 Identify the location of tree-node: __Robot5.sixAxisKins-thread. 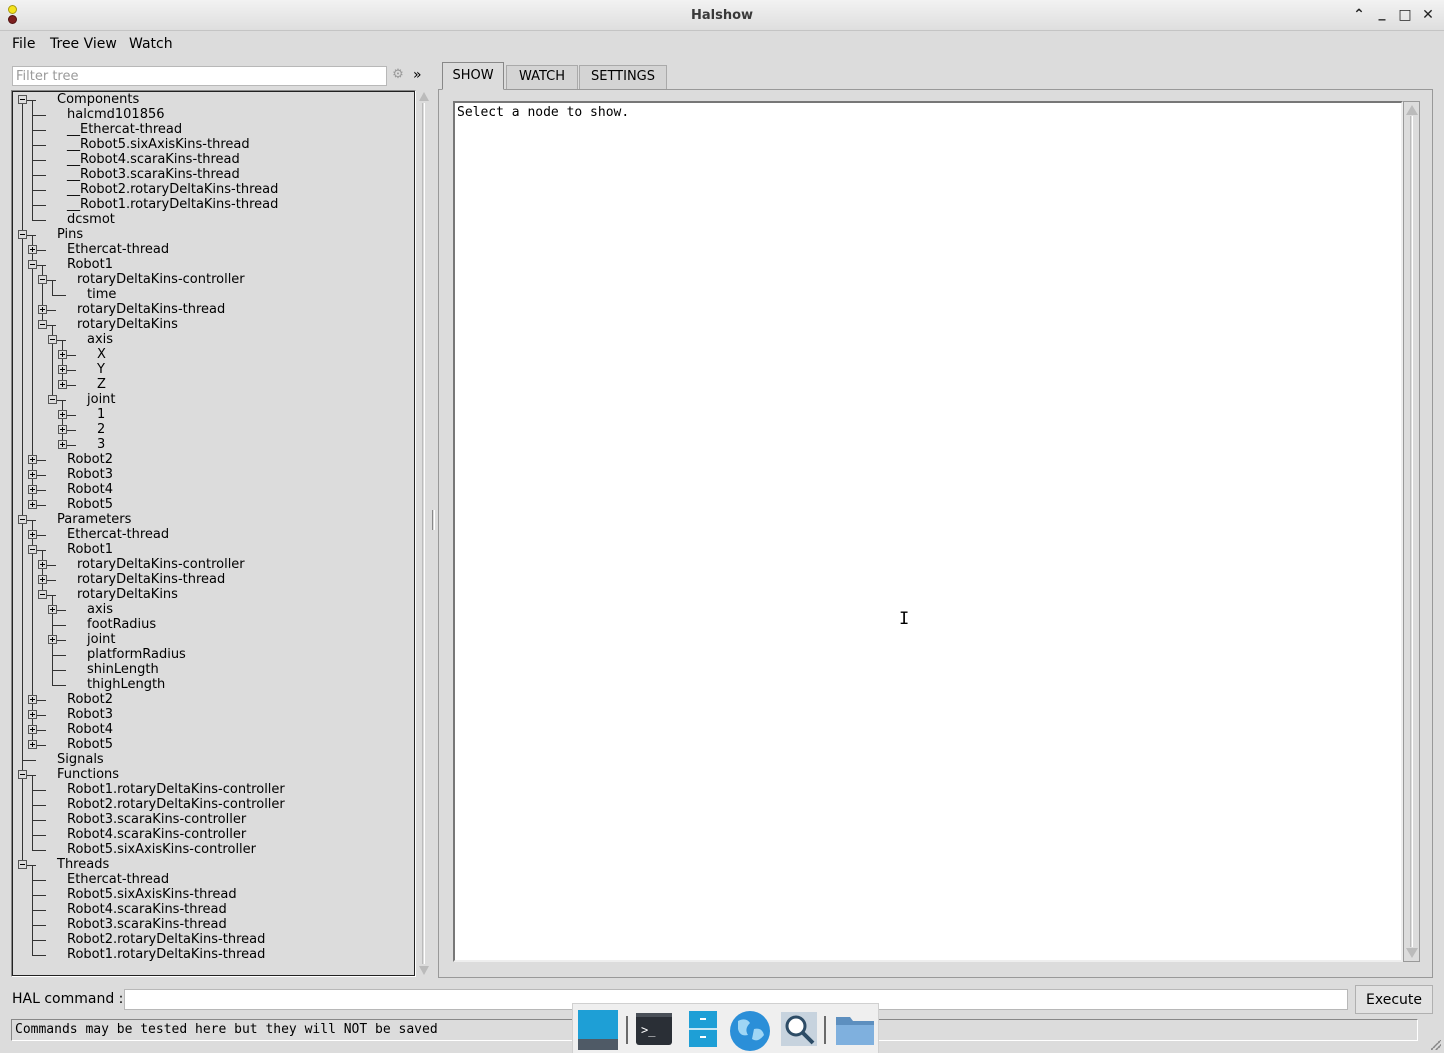
(158, 144).